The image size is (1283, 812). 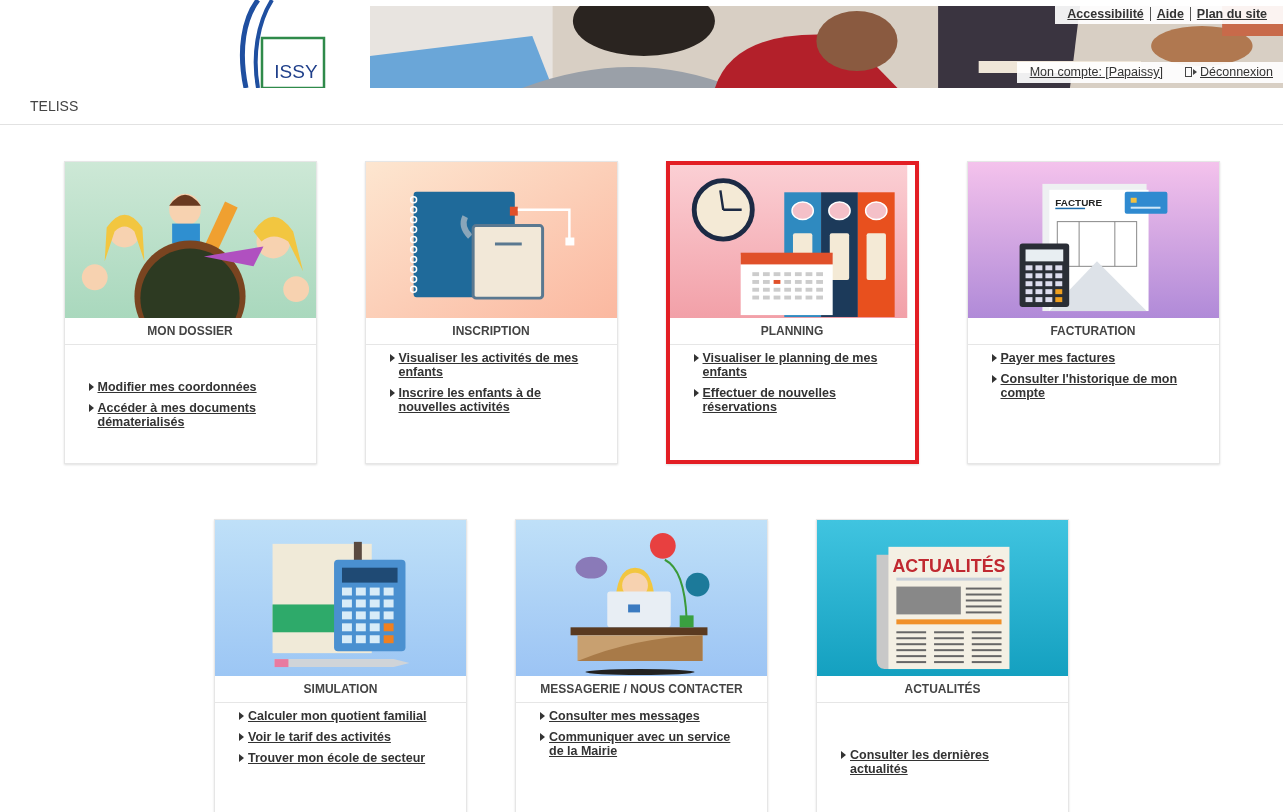 What do you see at coordinates (1093, 240) in the screenshot?
I see `card-illustration: FACTURE` at bounding box center [1093, 240].